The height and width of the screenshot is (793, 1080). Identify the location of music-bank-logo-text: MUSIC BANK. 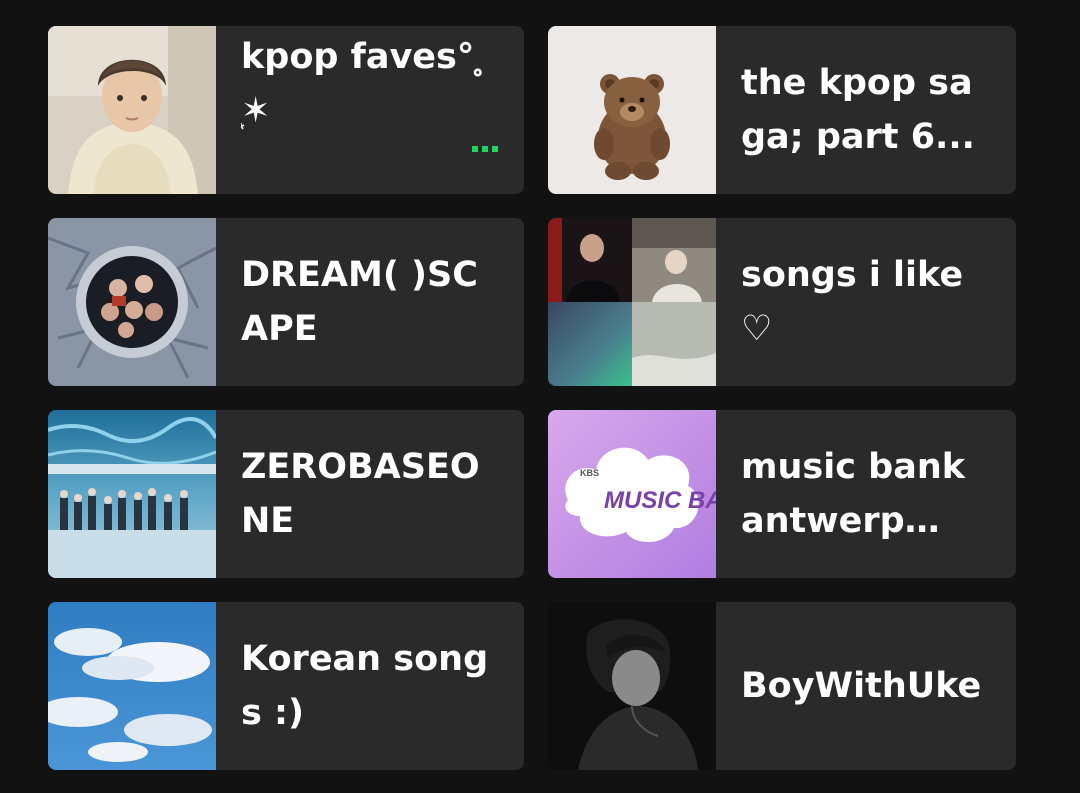
(660, 500).